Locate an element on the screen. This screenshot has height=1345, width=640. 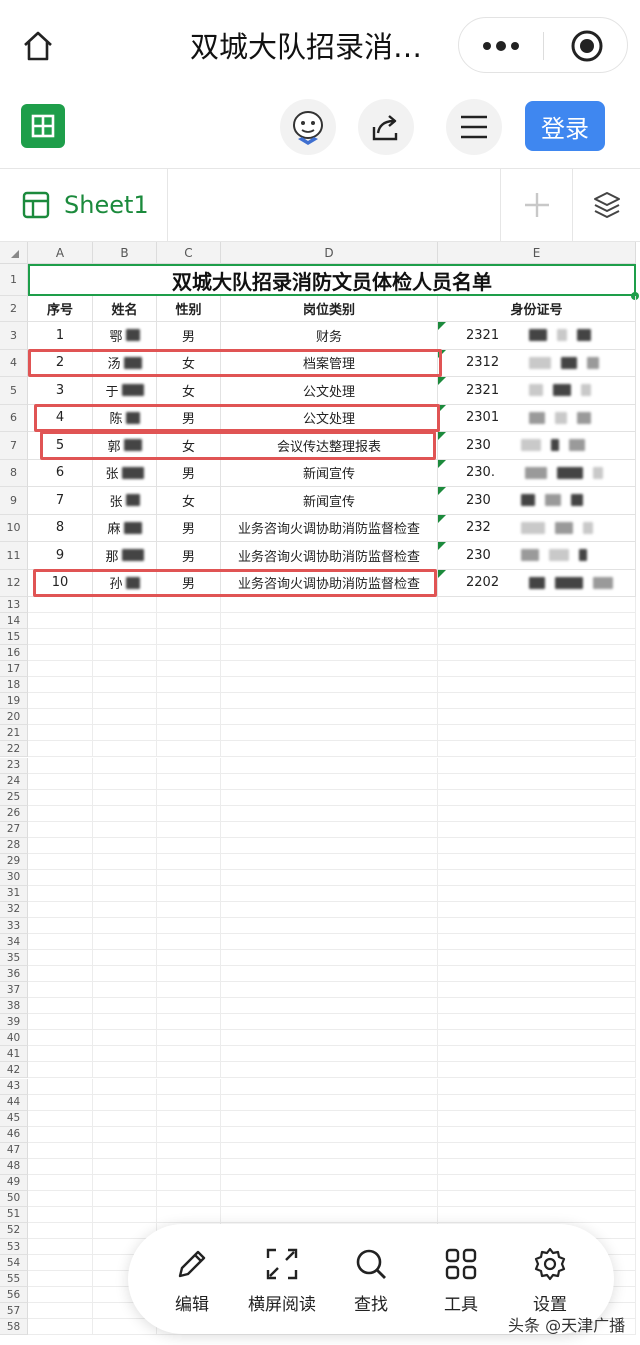
row-header: 21 is located at coordinates (14, 733).